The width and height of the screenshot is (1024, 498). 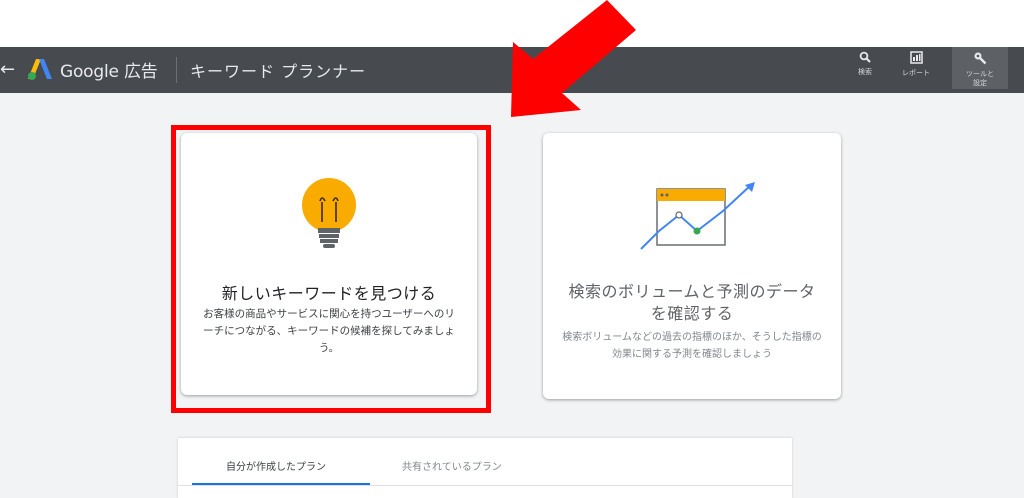 I want to click on report-icon, so click(x=916, y=59).